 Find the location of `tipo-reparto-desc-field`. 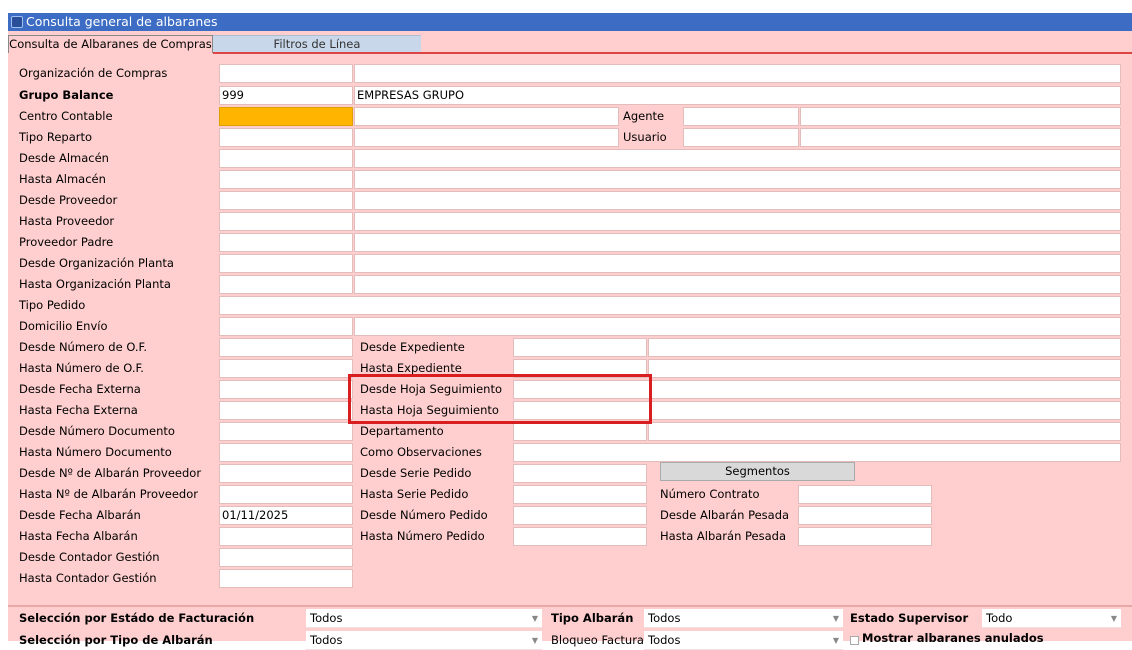

tipo-reparto-desc-field is located at coordinates (486, 137).